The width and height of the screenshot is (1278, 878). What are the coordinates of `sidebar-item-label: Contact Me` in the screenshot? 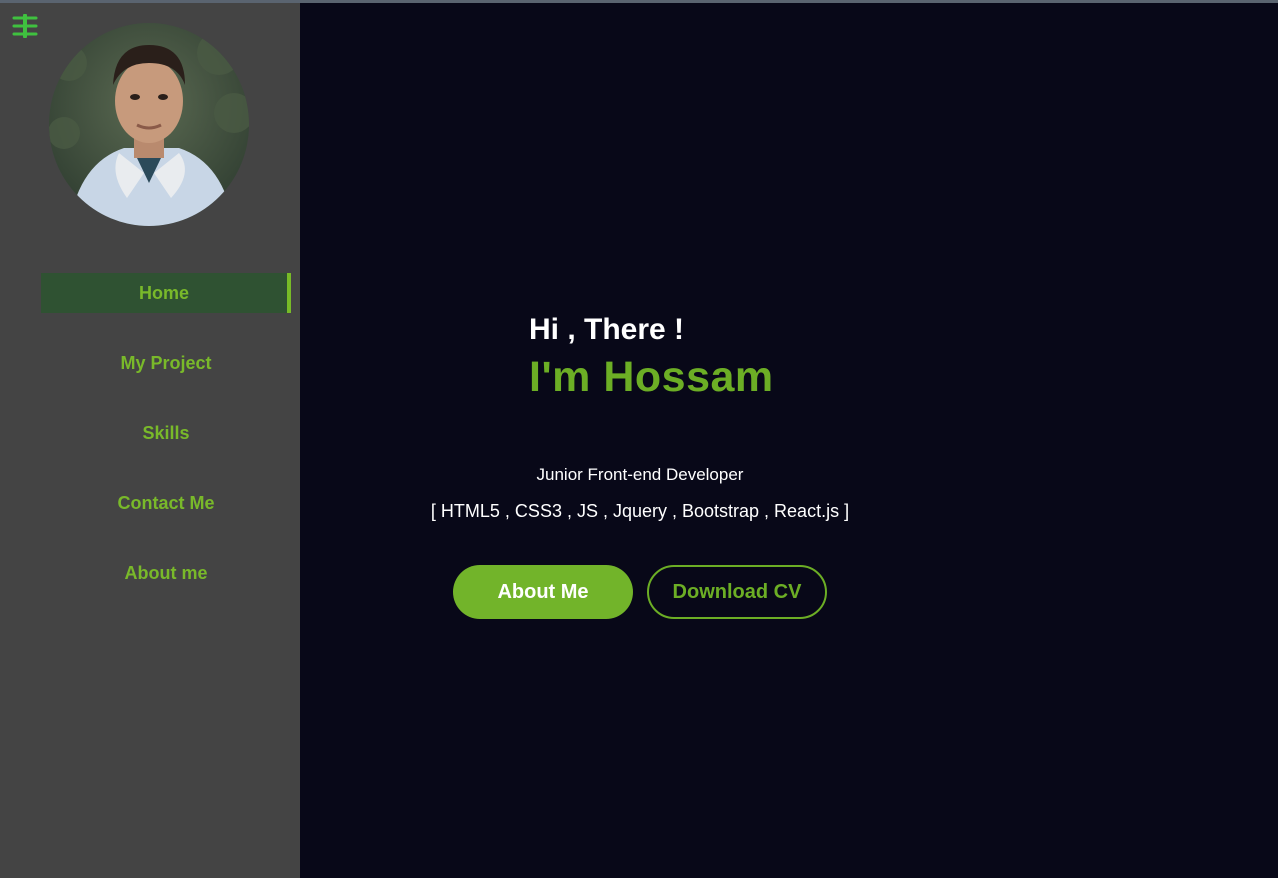 It's located at (166, 502).